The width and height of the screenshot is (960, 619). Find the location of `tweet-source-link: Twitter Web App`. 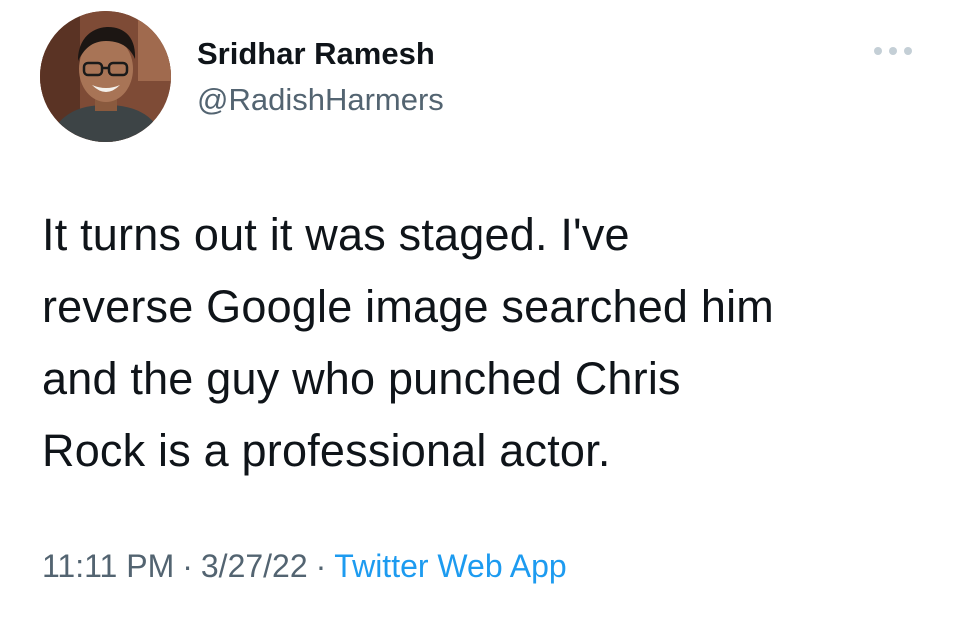

tweet-source-link: Twitter Web App is located at coordinates (450, 566).